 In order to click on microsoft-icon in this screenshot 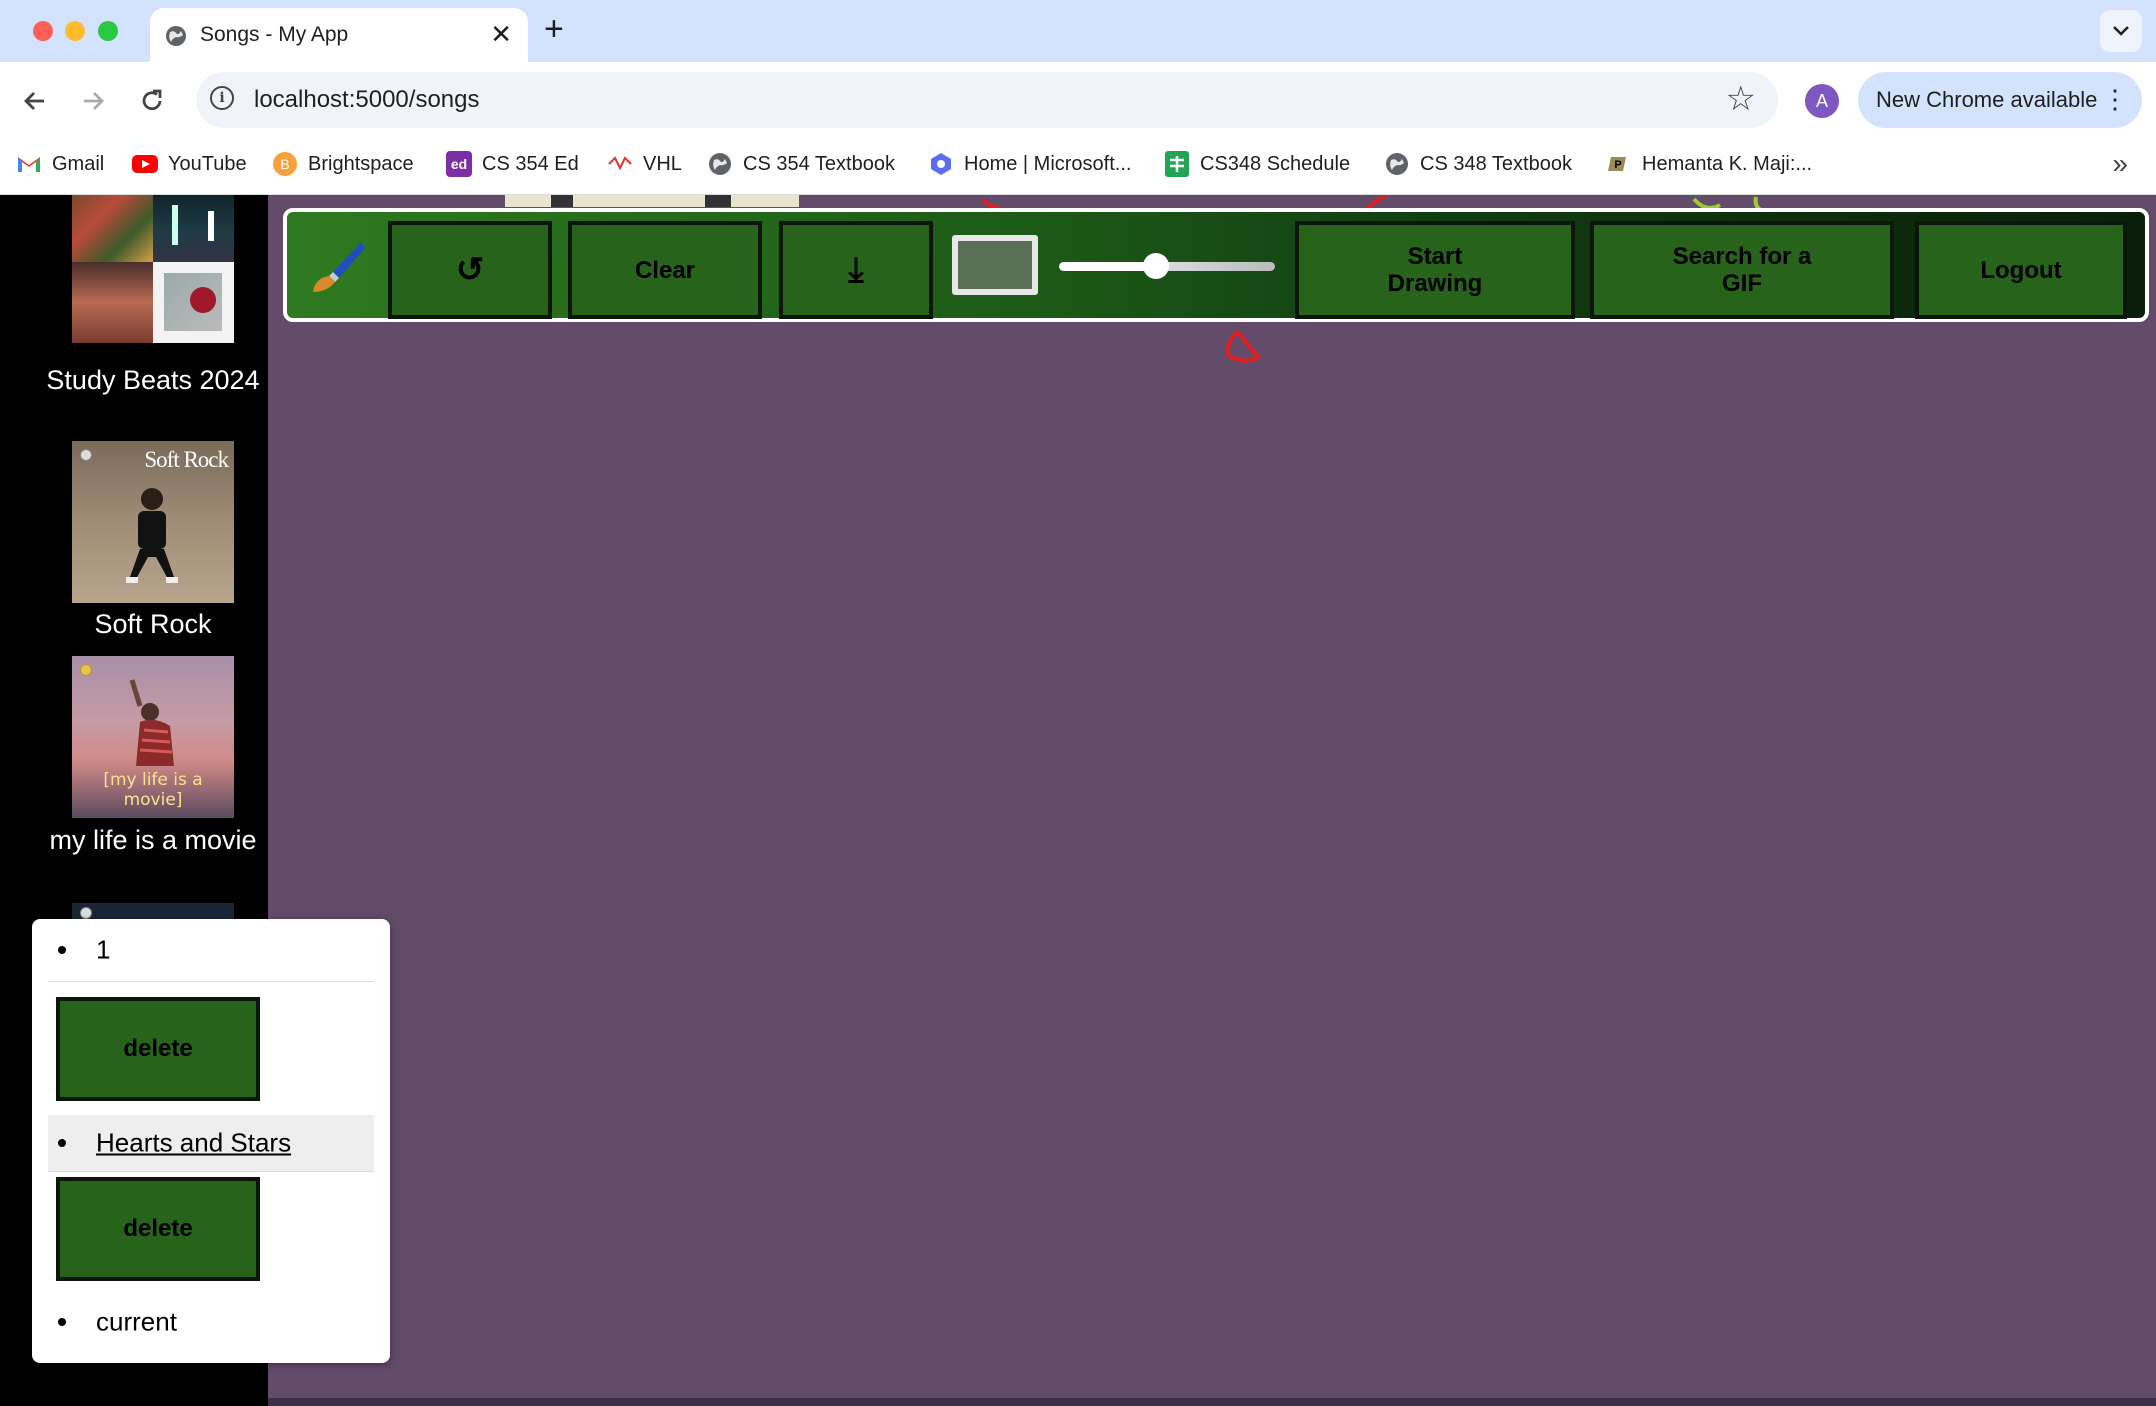, I will do `click(941, 164)`.